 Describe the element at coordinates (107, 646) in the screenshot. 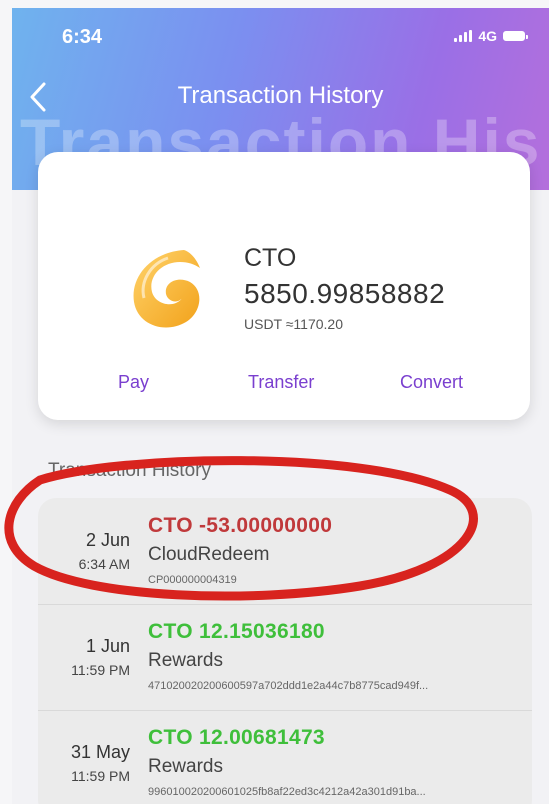

I see `transaction-date: 1 Jun` at that location.